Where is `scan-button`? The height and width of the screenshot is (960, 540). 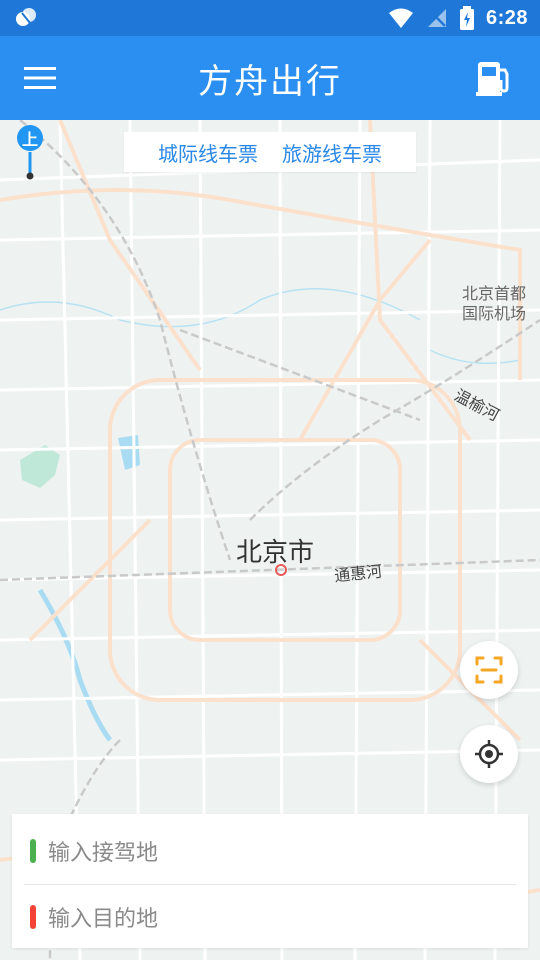
scan-button is located at coordinates (489, 670).